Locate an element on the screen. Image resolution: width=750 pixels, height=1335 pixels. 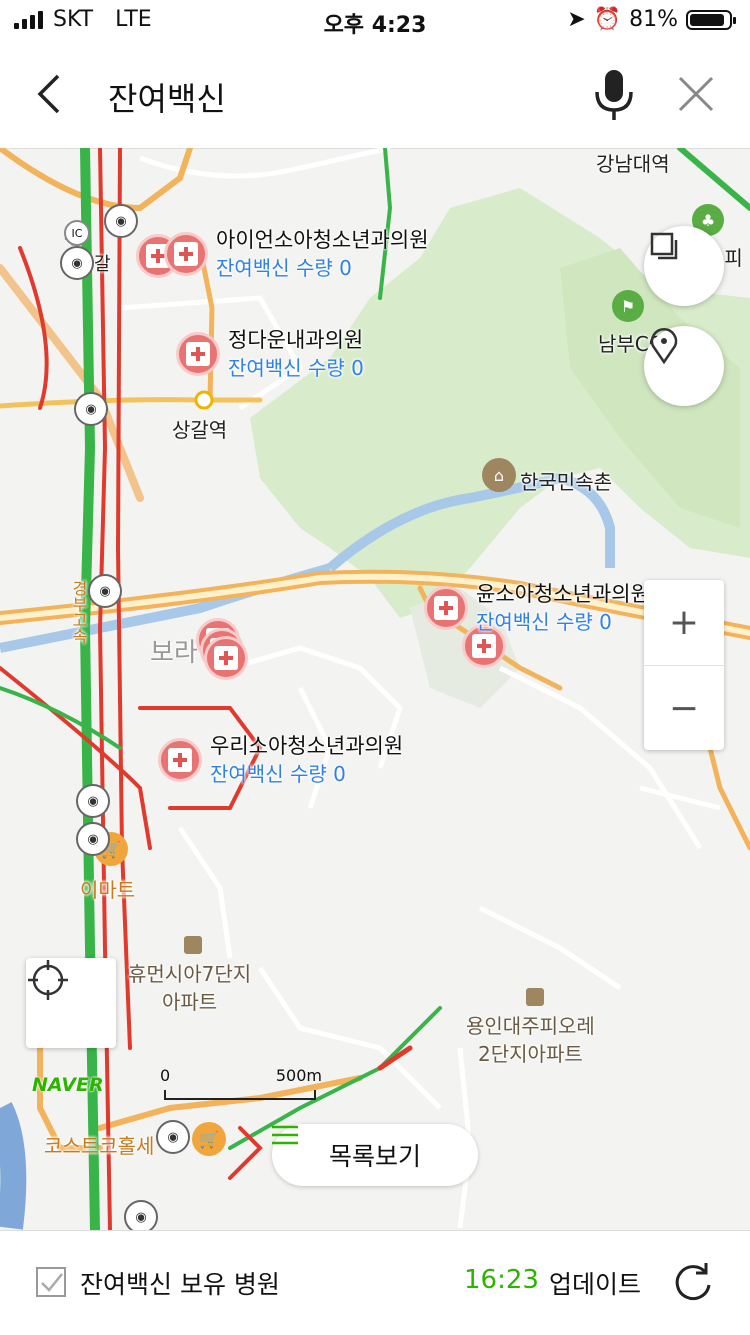
hospital-pin is located at coordinates (226, 658).